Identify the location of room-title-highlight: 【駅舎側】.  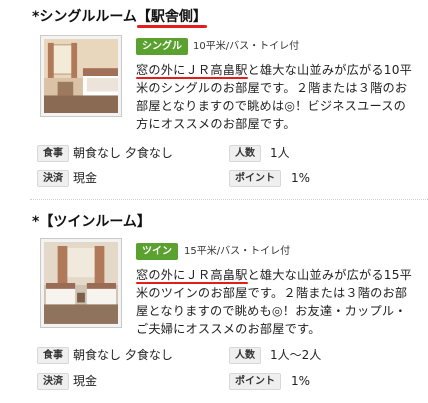
(172, 17).